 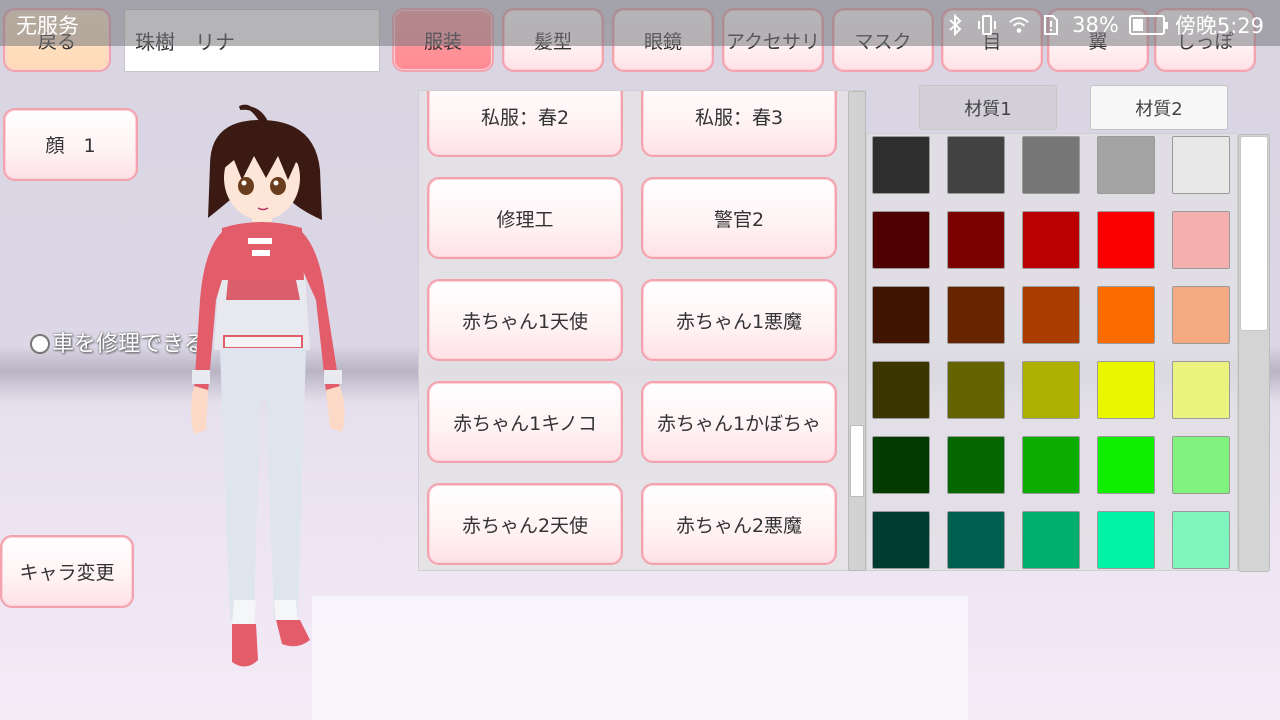 I want to click on outfit-item: 赤ちゃん2悪魔, so click(x=739, y=524).